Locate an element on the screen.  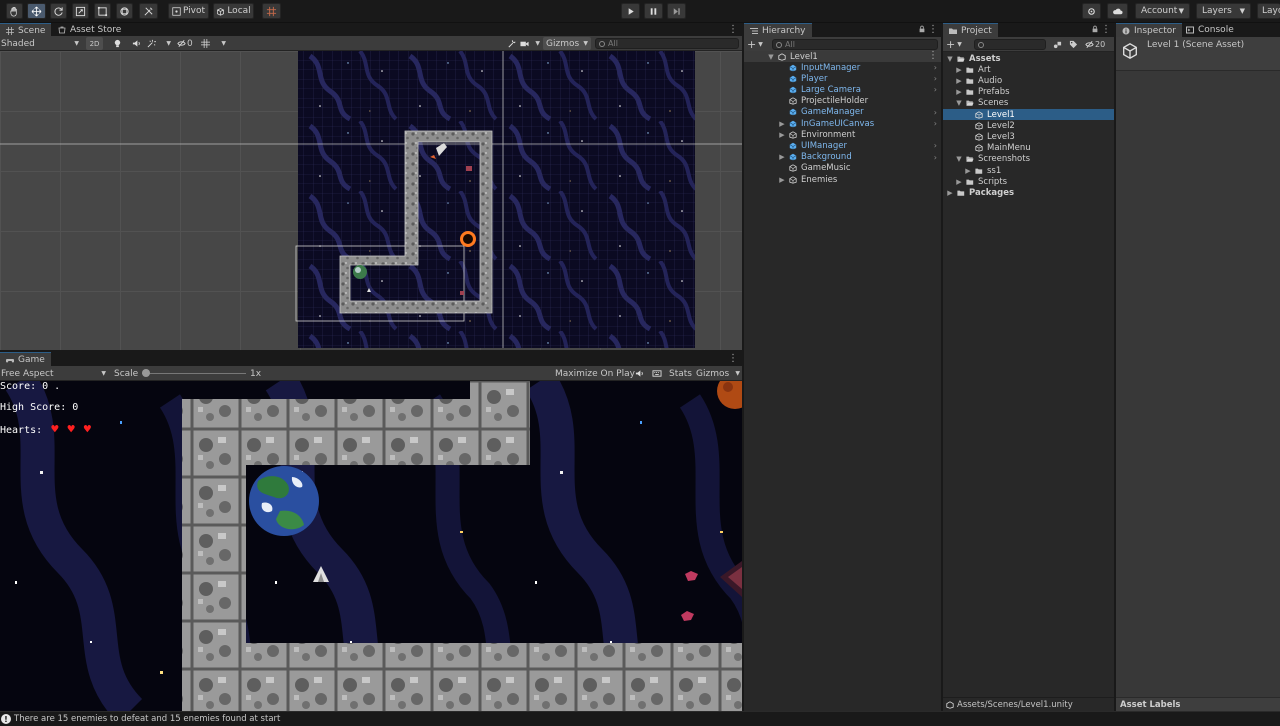
maximize-on-play-toggle: Maximize On Play is located at coordinates (595, 373).